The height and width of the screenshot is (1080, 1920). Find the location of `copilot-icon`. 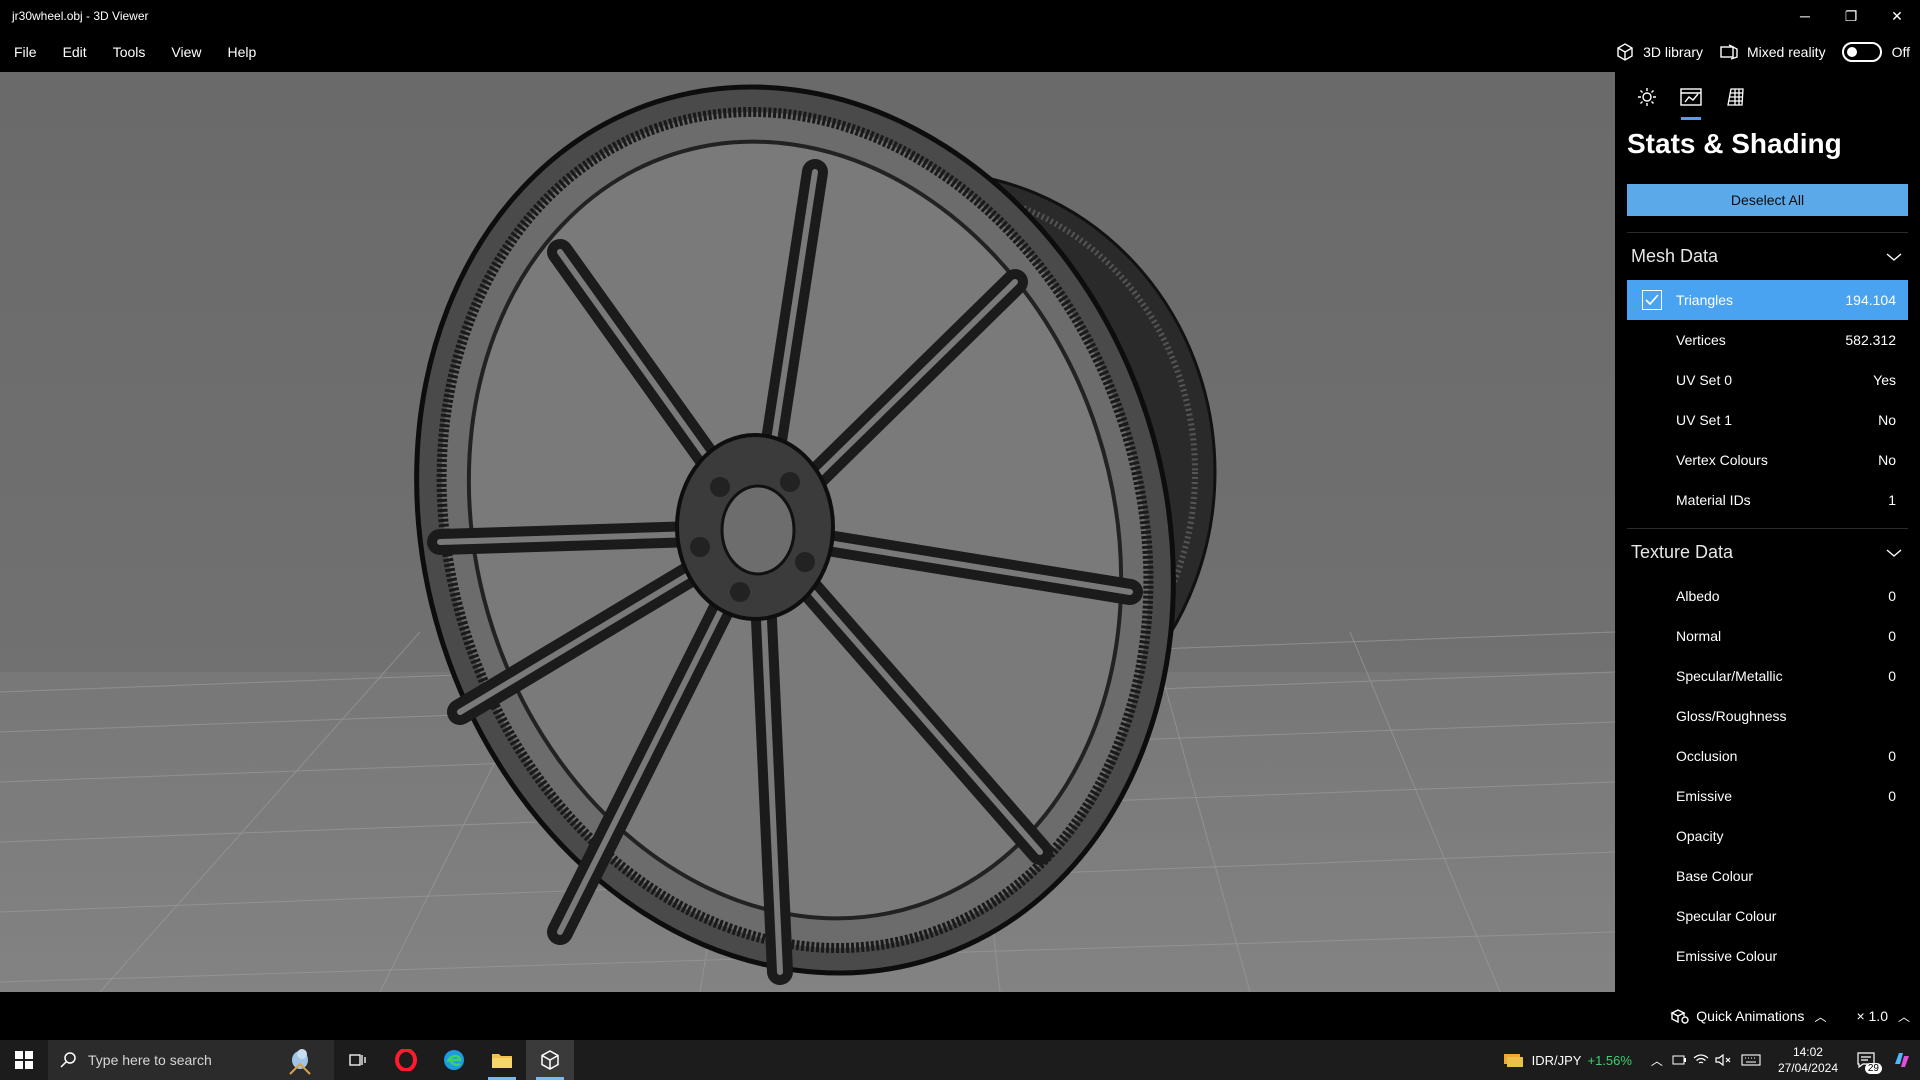

copilot-icon is located at coordinates (1902, 1060).